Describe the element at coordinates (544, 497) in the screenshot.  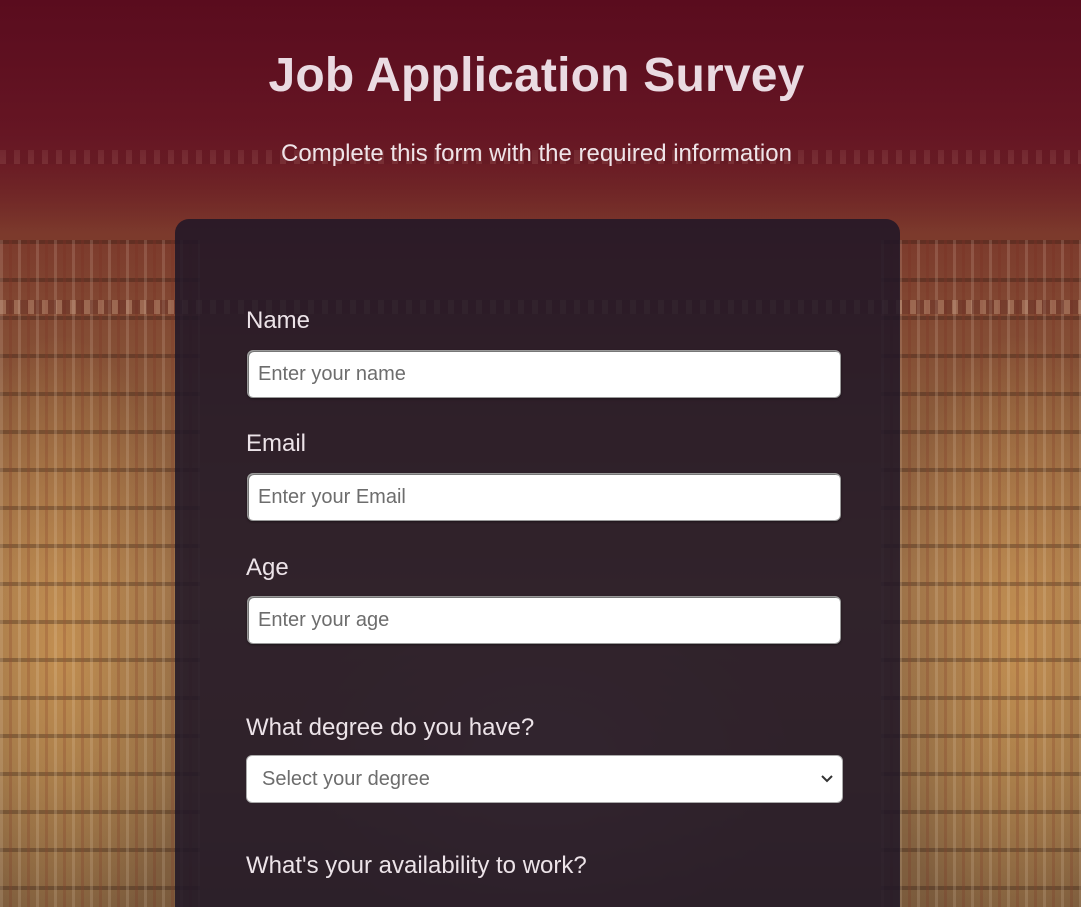
I see `email-input` at that location.